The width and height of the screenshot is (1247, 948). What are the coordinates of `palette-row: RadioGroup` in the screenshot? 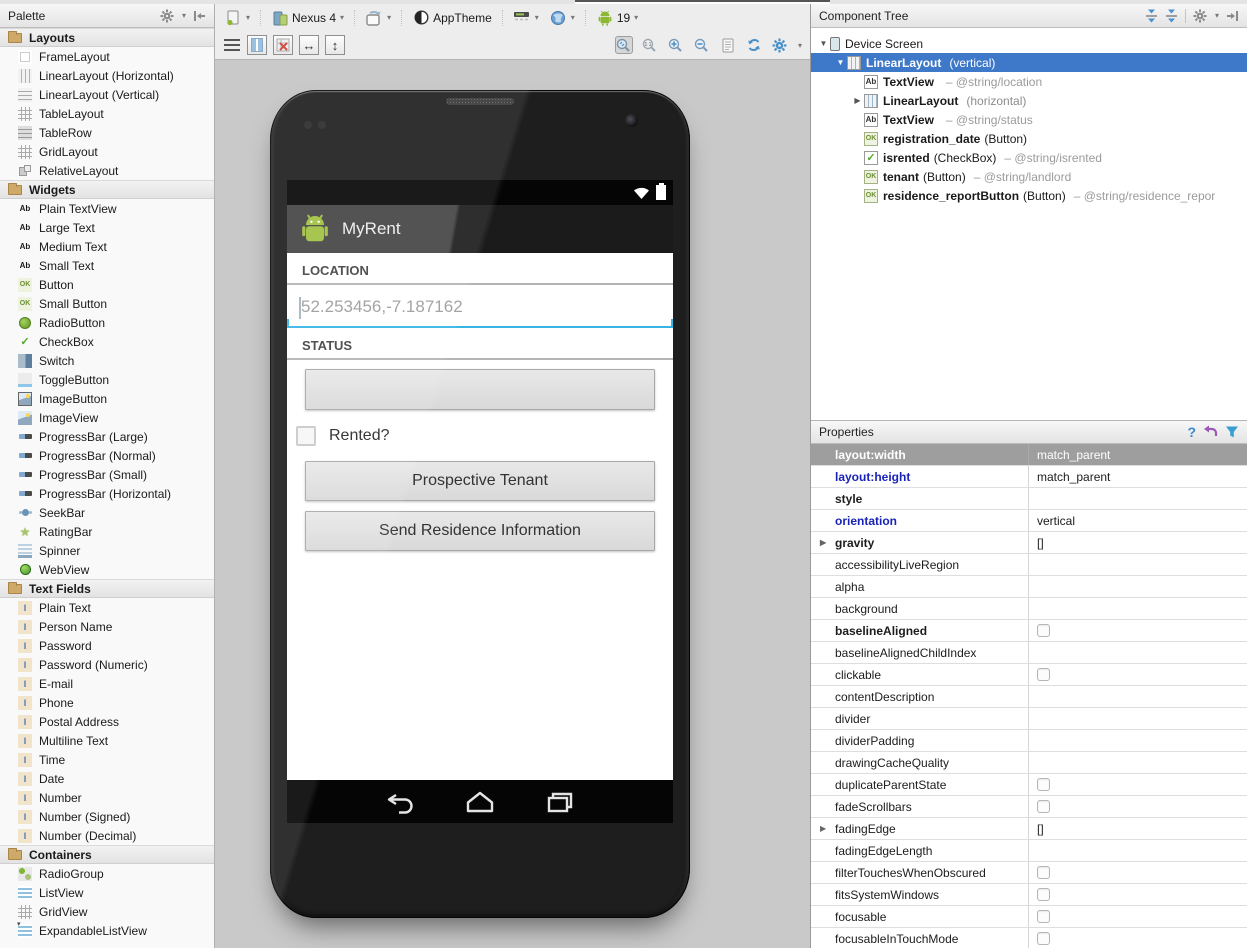 It's located at (107, 873).